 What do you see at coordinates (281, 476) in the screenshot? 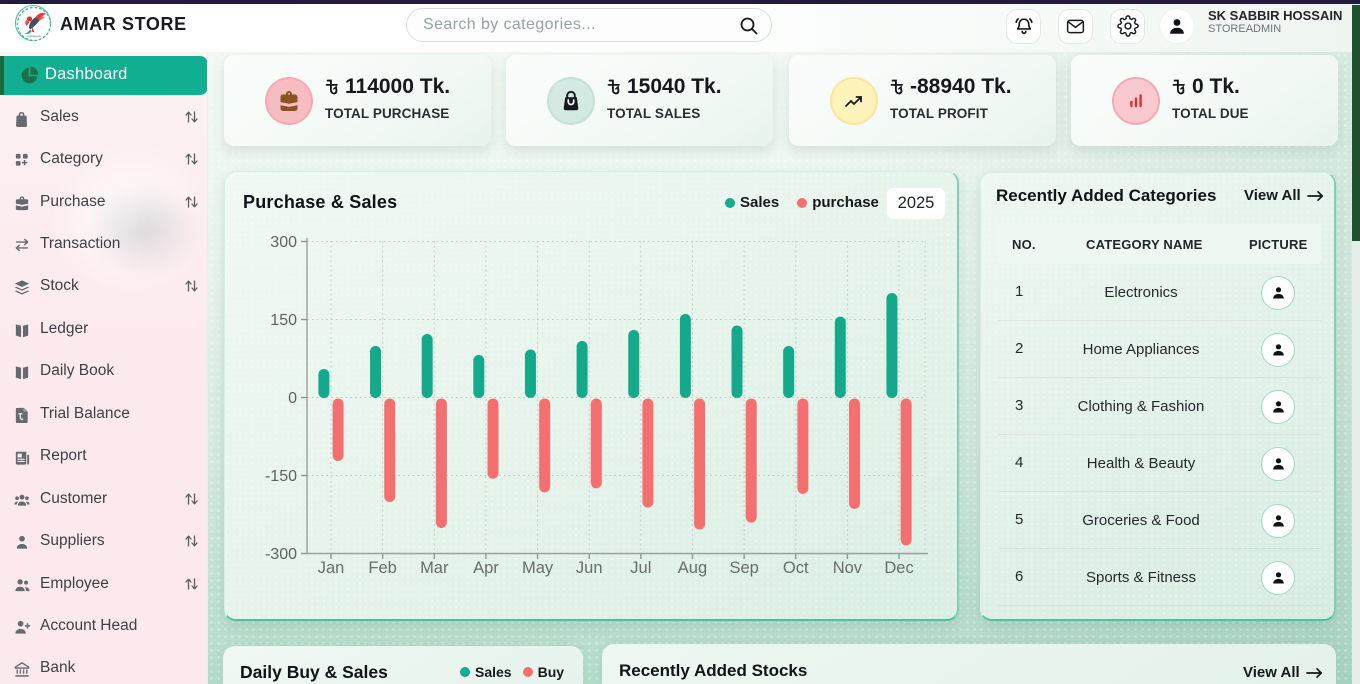
I see `svg-text: -150` at bounding box center [281, 476].